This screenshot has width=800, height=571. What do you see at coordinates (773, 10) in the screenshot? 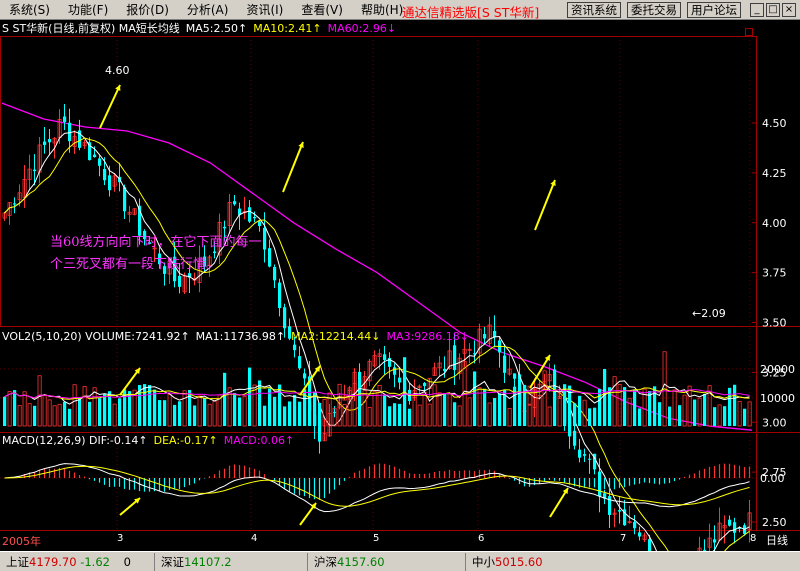
I see `maximize-icon: □` at bounding box center [773, 10].